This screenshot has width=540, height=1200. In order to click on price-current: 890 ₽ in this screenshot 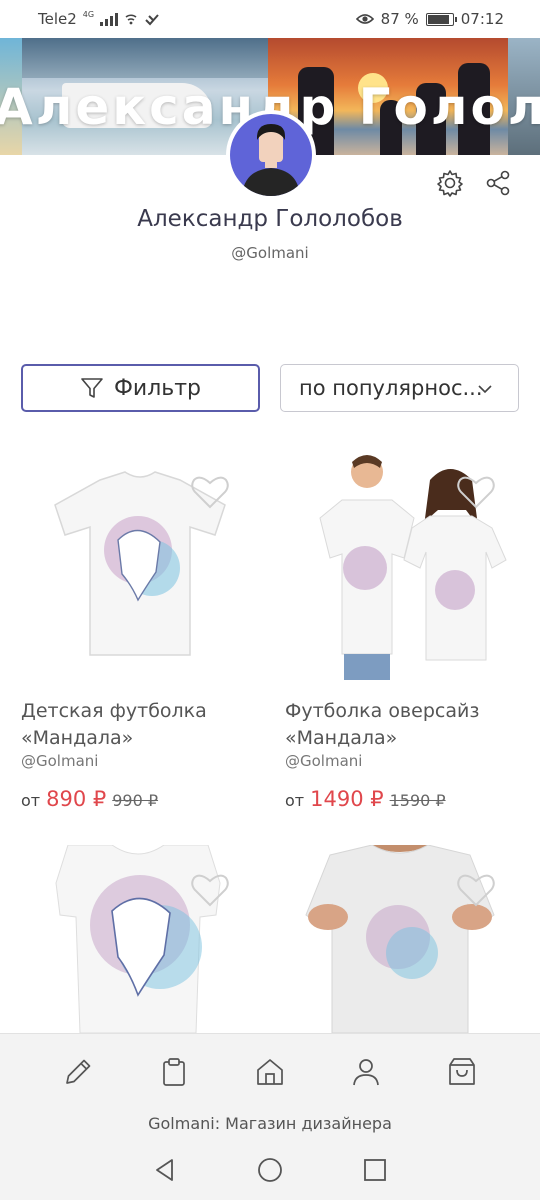, I will do `click(76, 799)`.